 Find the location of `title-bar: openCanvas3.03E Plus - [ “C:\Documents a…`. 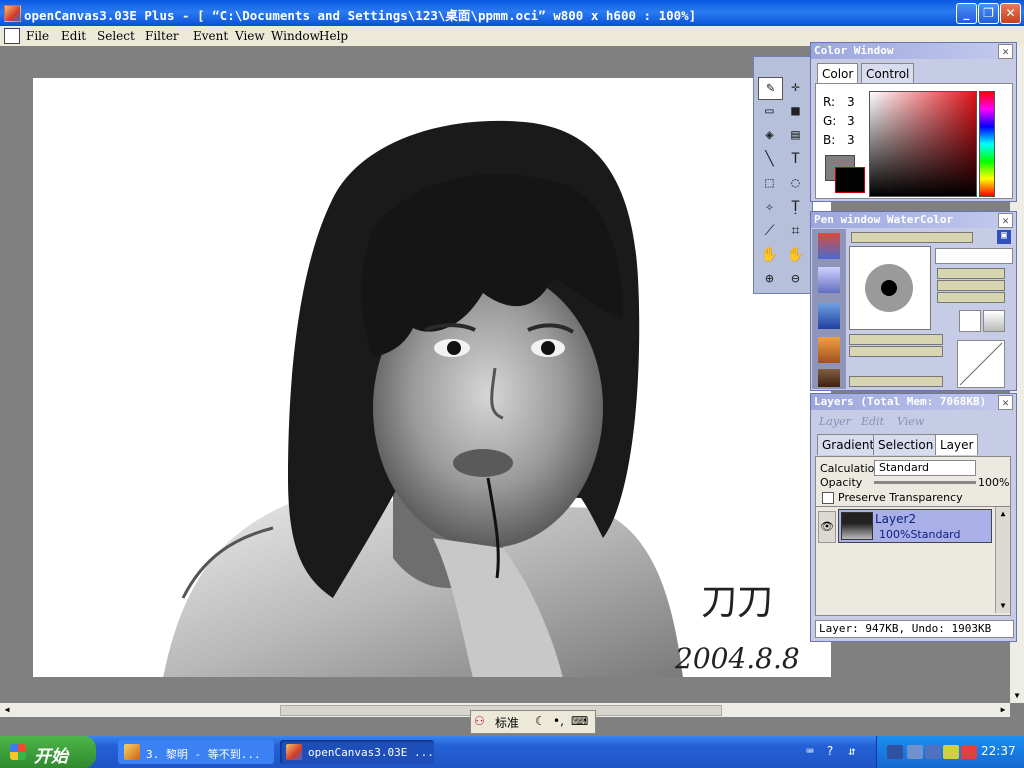

title-bar: openCanvas3.03E Plus - [ “C:\Documents a… is located at coordinates (512, 13).